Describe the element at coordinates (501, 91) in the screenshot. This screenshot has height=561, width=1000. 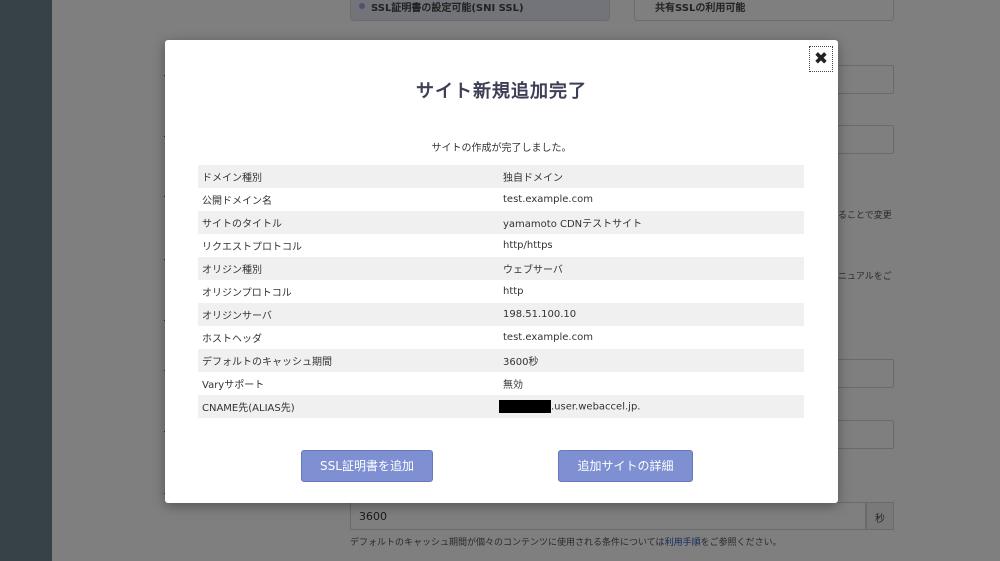
I see `modal-title: サイト新規追加完了` at that location.